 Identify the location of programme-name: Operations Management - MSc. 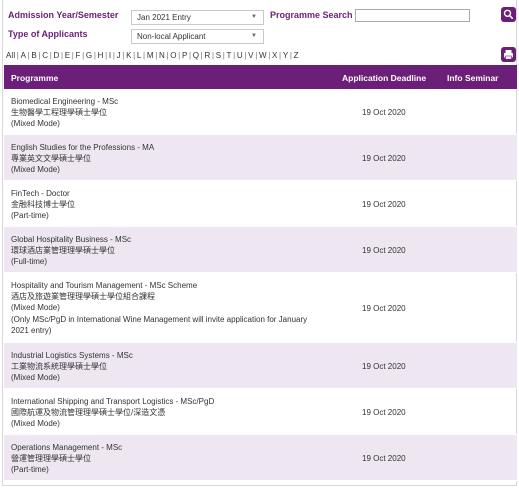
(66, 447).